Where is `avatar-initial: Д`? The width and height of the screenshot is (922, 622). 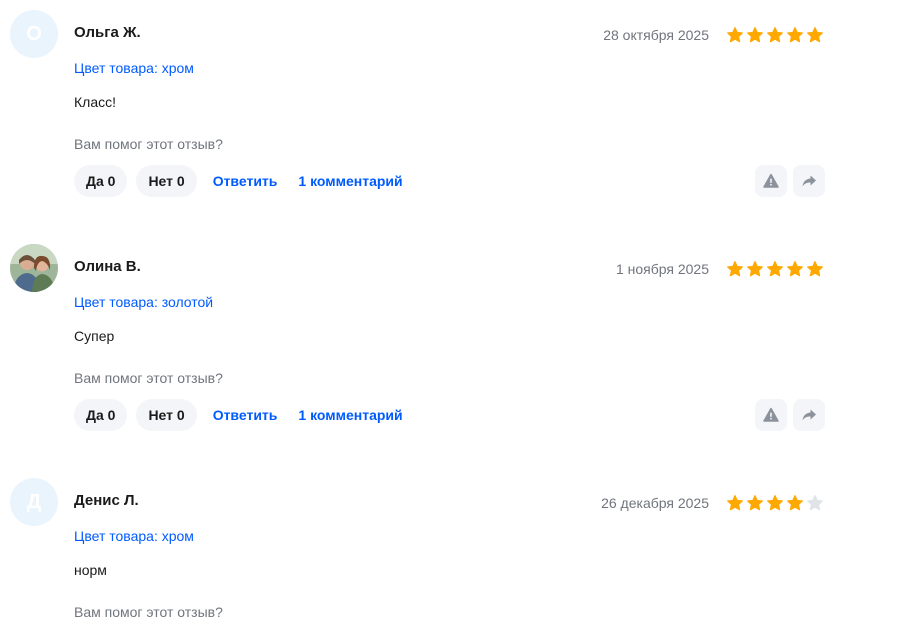
avatar-initial: Д is located at coordinates (34, 502).